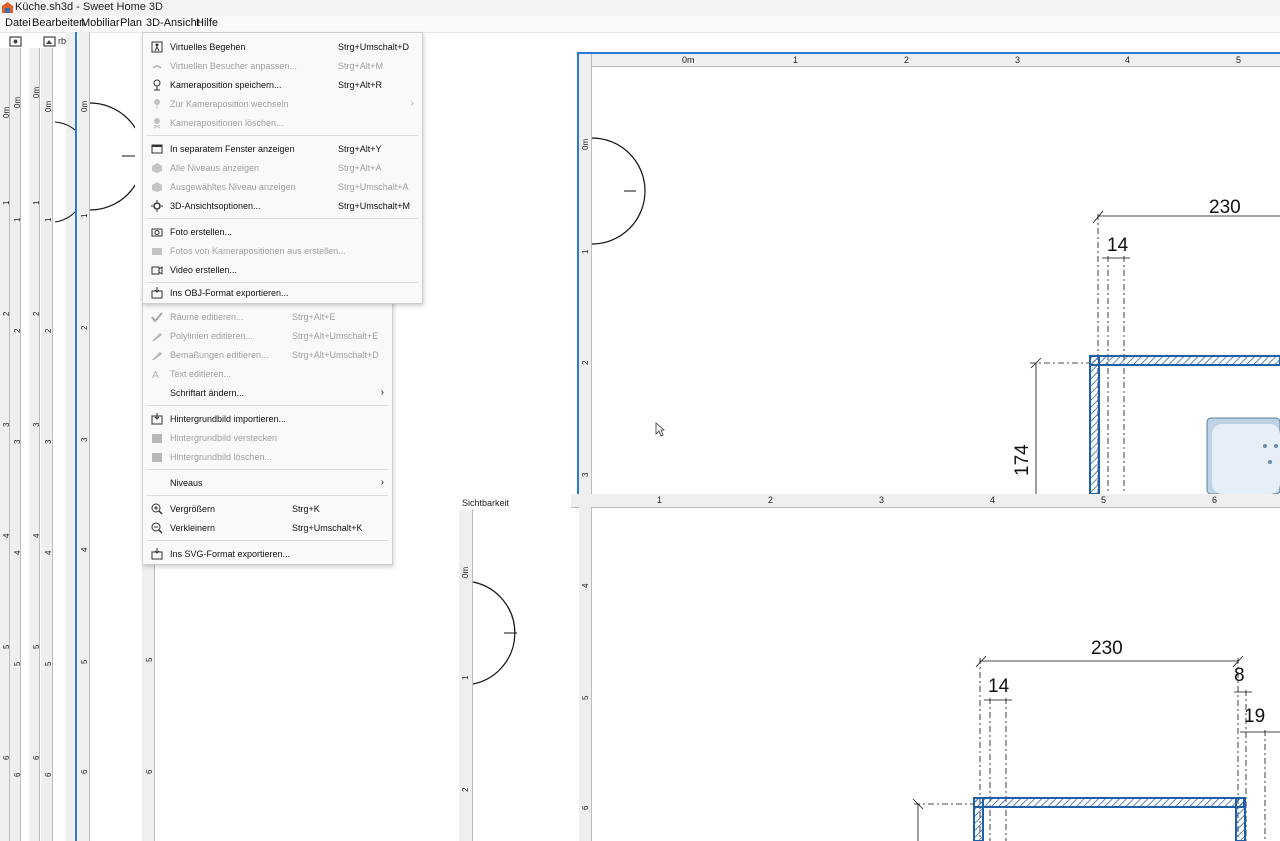 This screenshot has height=841, width=1280. What do you see at coordinates (925, 501) in the screenshot?
I see `plan-bottom-h-ruler` at bounding box center [925, 501].